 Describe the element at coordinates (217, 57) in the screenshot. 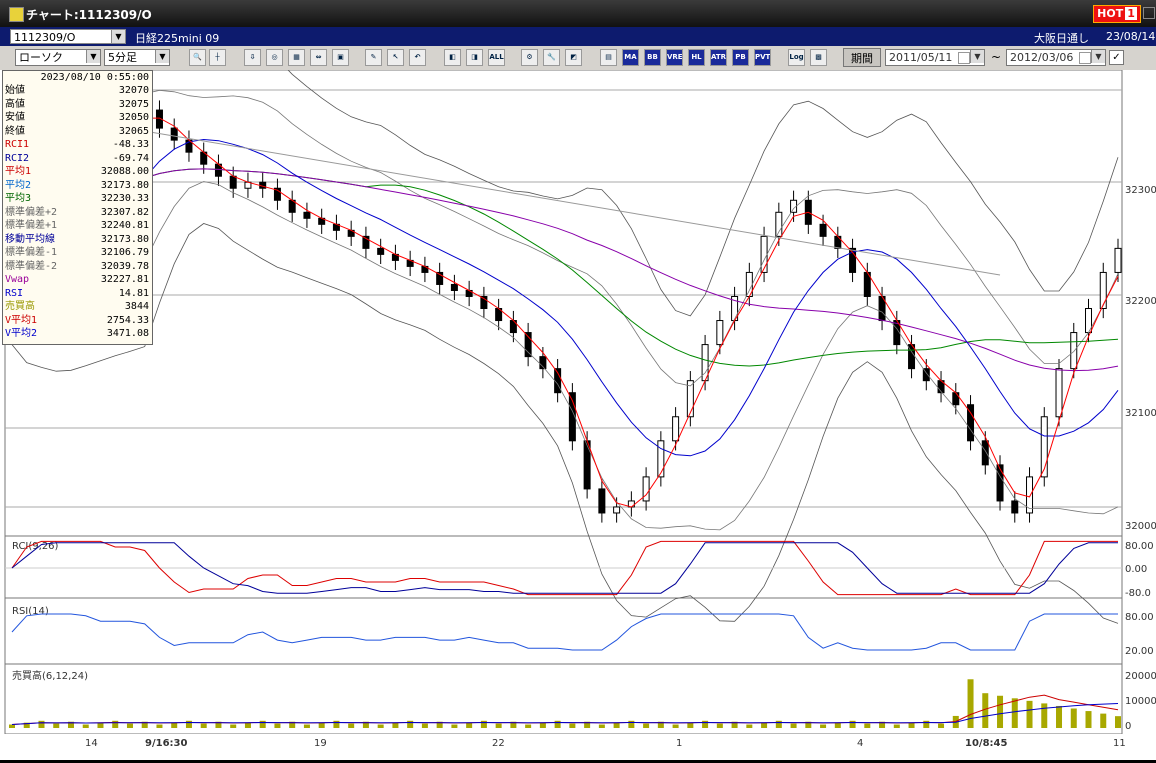

I see `crosshair-icon: ┼` at that location.